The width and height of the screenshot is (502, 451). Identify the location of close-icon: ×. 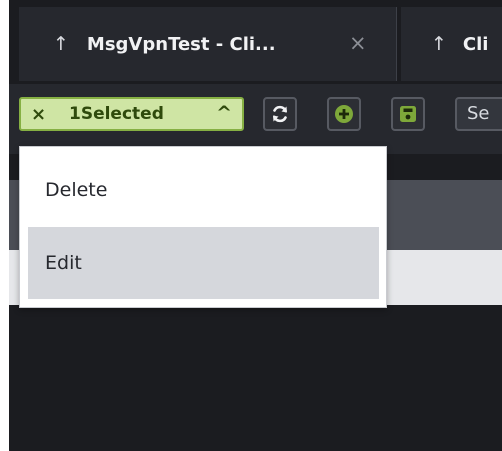
(358, 43).